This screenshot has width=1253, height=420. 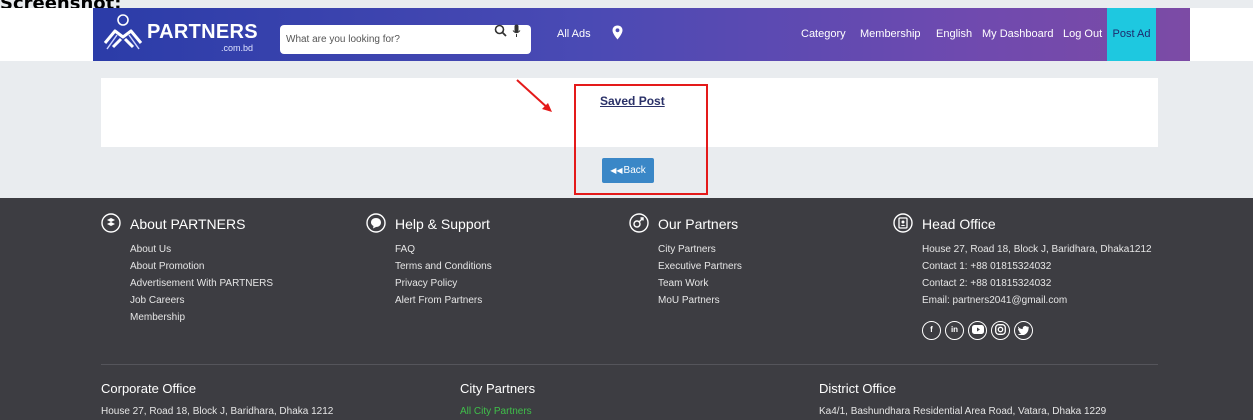 What do you see at coordinates (201, 266) in the screenshot?
I see `footer-link: About Promotion` at bounding box center [201, 266].